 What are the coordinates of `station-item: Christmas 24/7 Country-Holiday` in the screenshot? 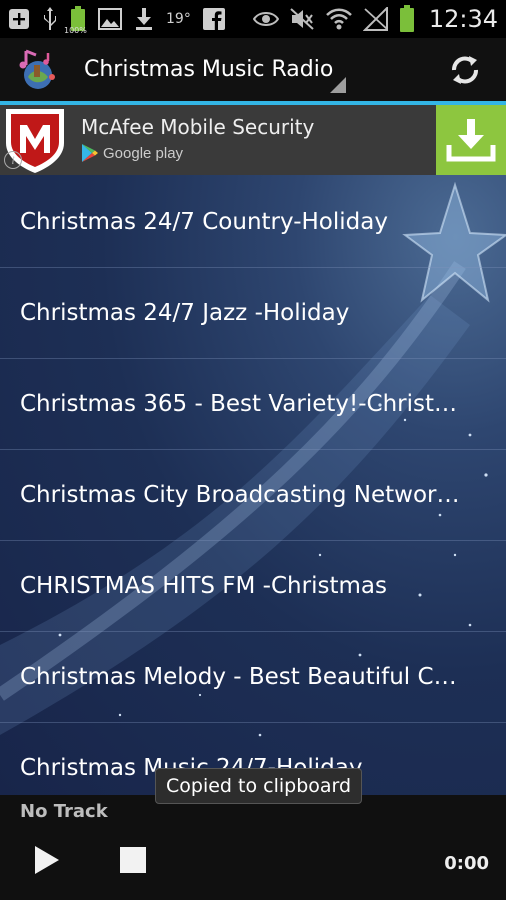 It's located at (253, 222).